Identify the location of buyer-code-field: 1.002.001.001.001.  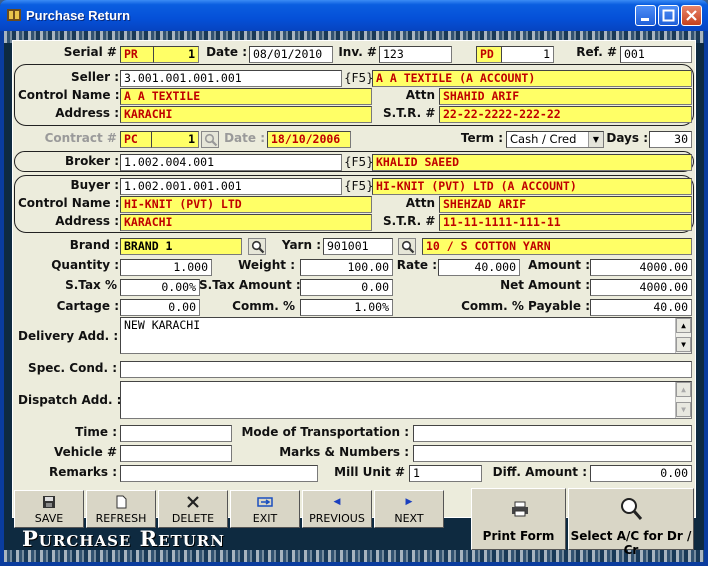
(231, 186).